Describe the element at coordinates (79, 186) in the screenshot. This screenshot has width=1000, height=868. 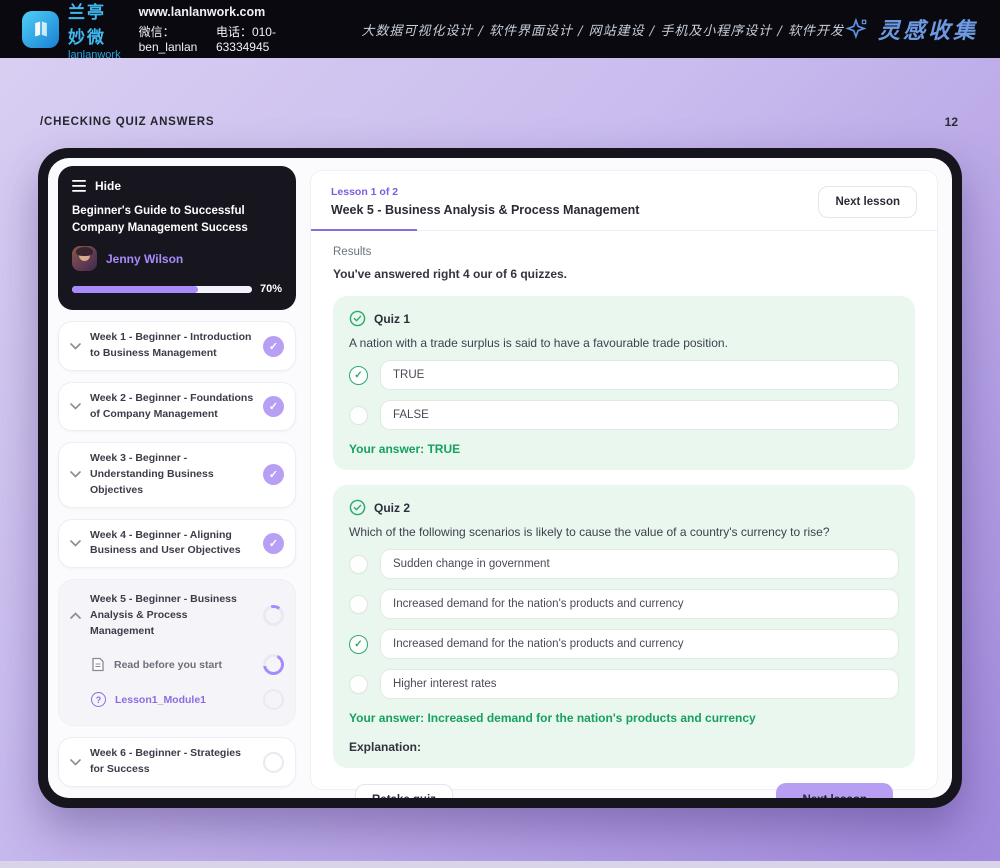
I see `hamburger-menu-icon` at that location.